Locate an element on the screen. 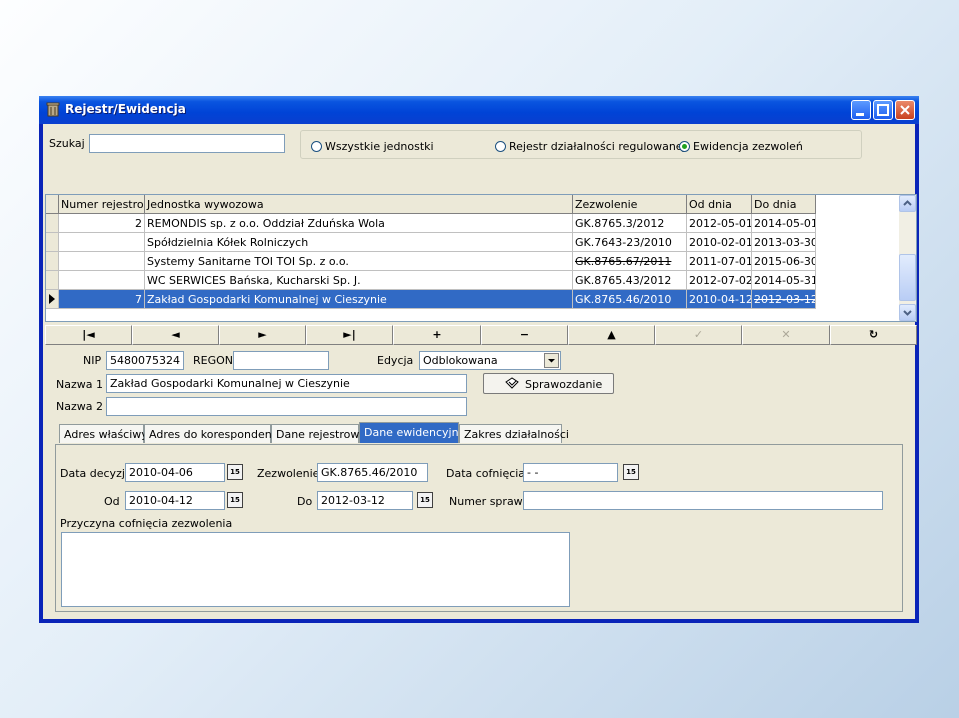 The image size is (959, 718). maximize-button is located at coordinates (883, 110).